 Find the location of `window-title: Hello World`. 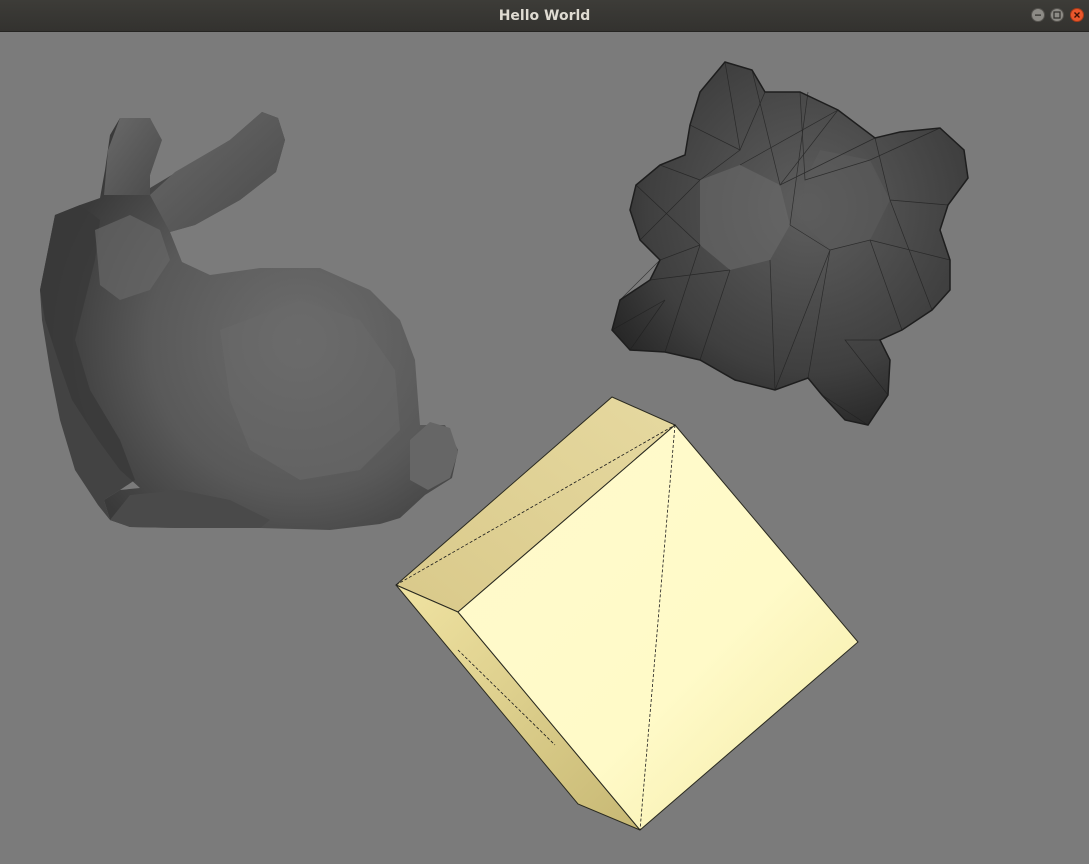

window-title: Hello World is located at coordinates (544, 16).